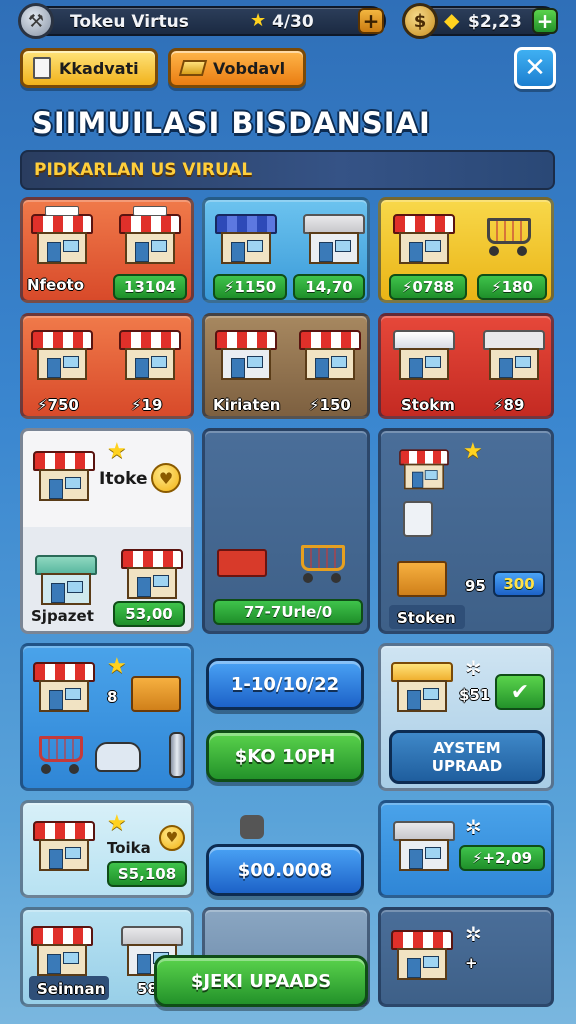 The image size is (576, 1024). Describe the element at coordinates (206, 21) in the screenshot. I see `player-pill: Tokeu Virtus ★ 4/30` at that location.